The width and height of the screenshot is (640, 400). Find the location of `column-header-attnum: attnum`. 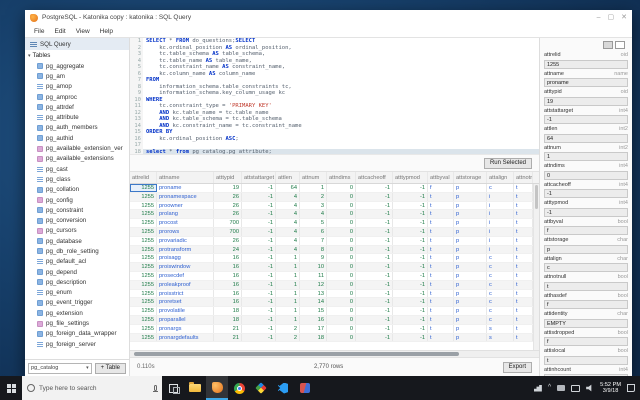

column-header-attnum: attnum is located at coordinates (313, 177).